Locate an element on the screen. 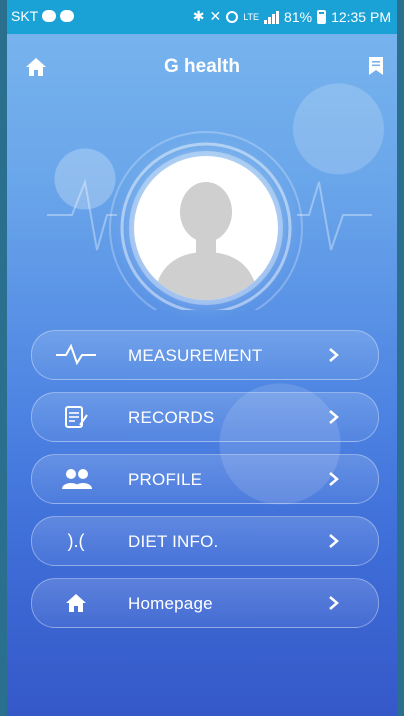 This screenshot has width=404, height=716. diet-icon: ).( is located at coordinates (76, 541).